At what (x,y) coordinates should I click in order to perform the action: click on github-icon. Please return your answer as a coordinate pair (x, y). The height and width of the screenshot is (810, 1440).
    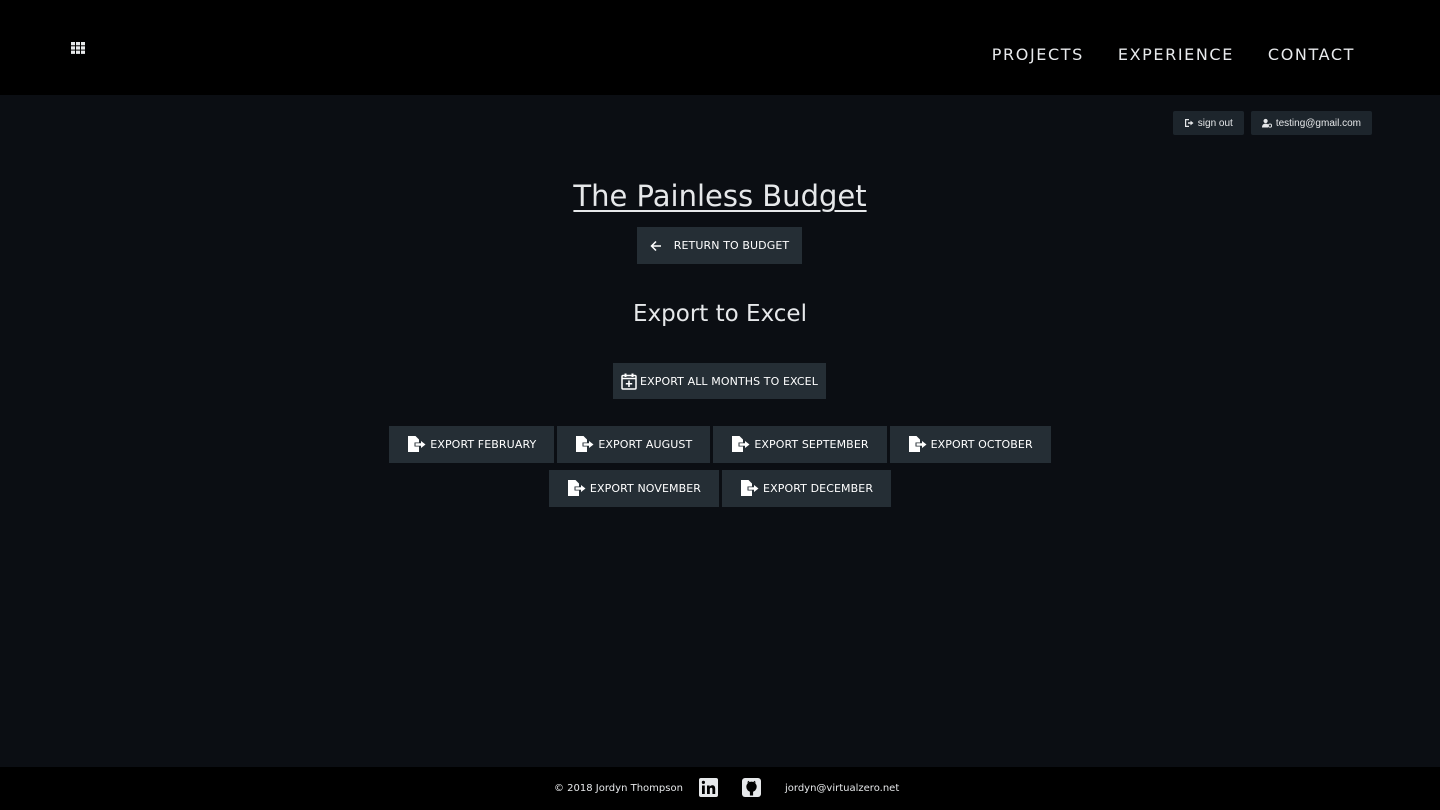
    Looking at the image, I should click on (751, 787).